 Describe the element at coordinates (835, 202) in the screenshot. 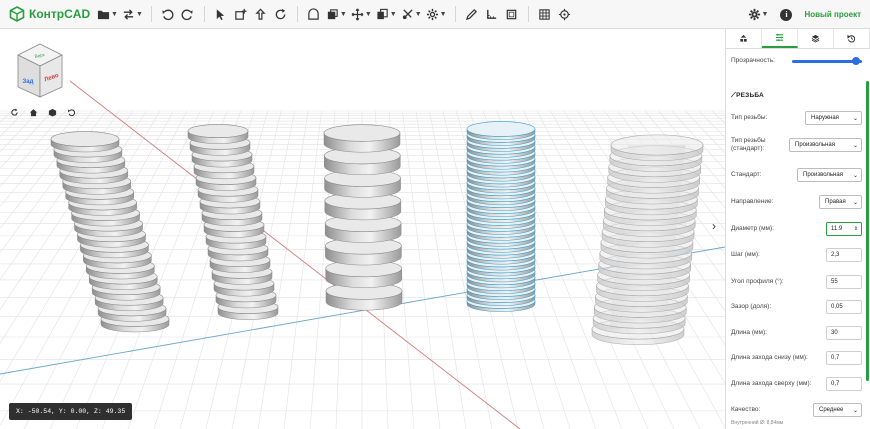

I see `direction-value: Правая` at that location.